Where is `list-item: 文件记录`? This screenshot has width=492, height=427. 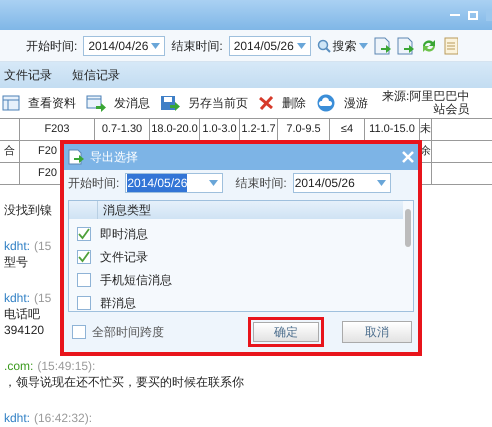 list-item: 文件记录 is located at coordinates (240, 257).